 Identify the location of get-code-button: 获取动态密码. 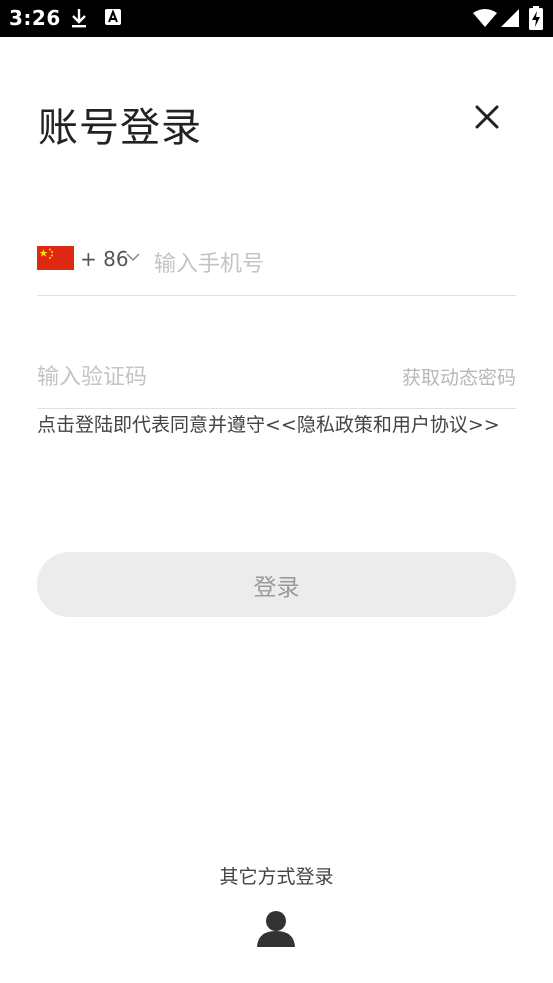
(459, 376).